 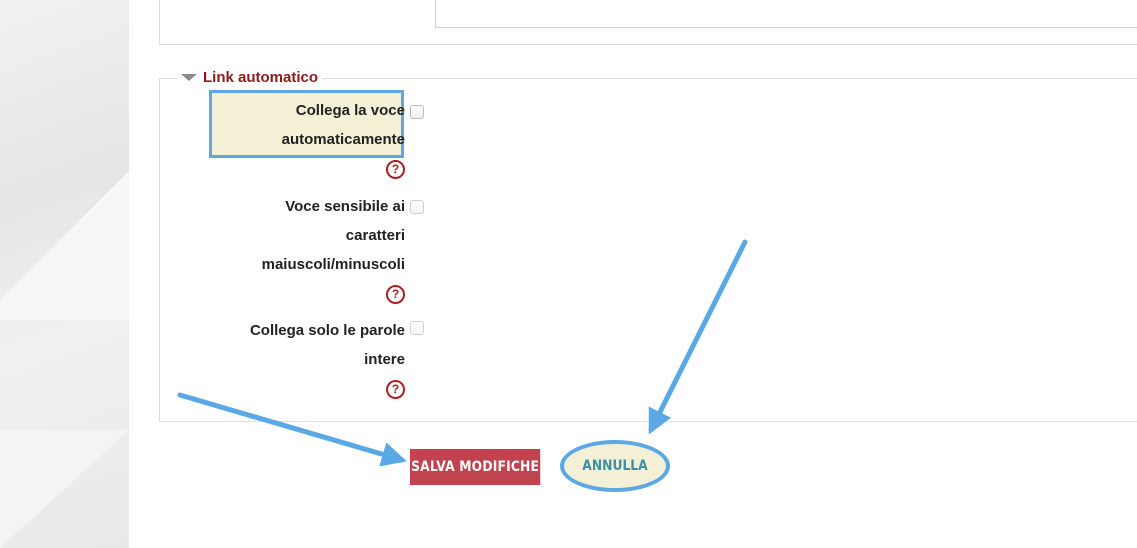 I want to click on previous-section, so click(x=648, y=22).